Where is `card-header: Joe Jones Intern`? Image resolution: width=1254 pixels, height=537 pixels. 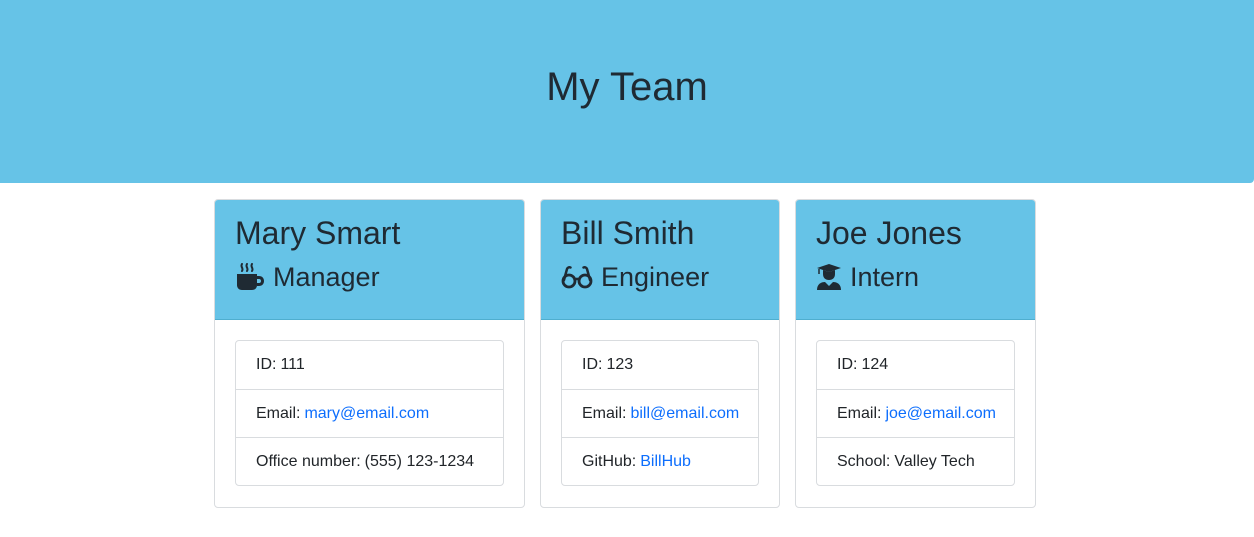
card-header: Joe Jones Intern is located at coordinates (915, 260).